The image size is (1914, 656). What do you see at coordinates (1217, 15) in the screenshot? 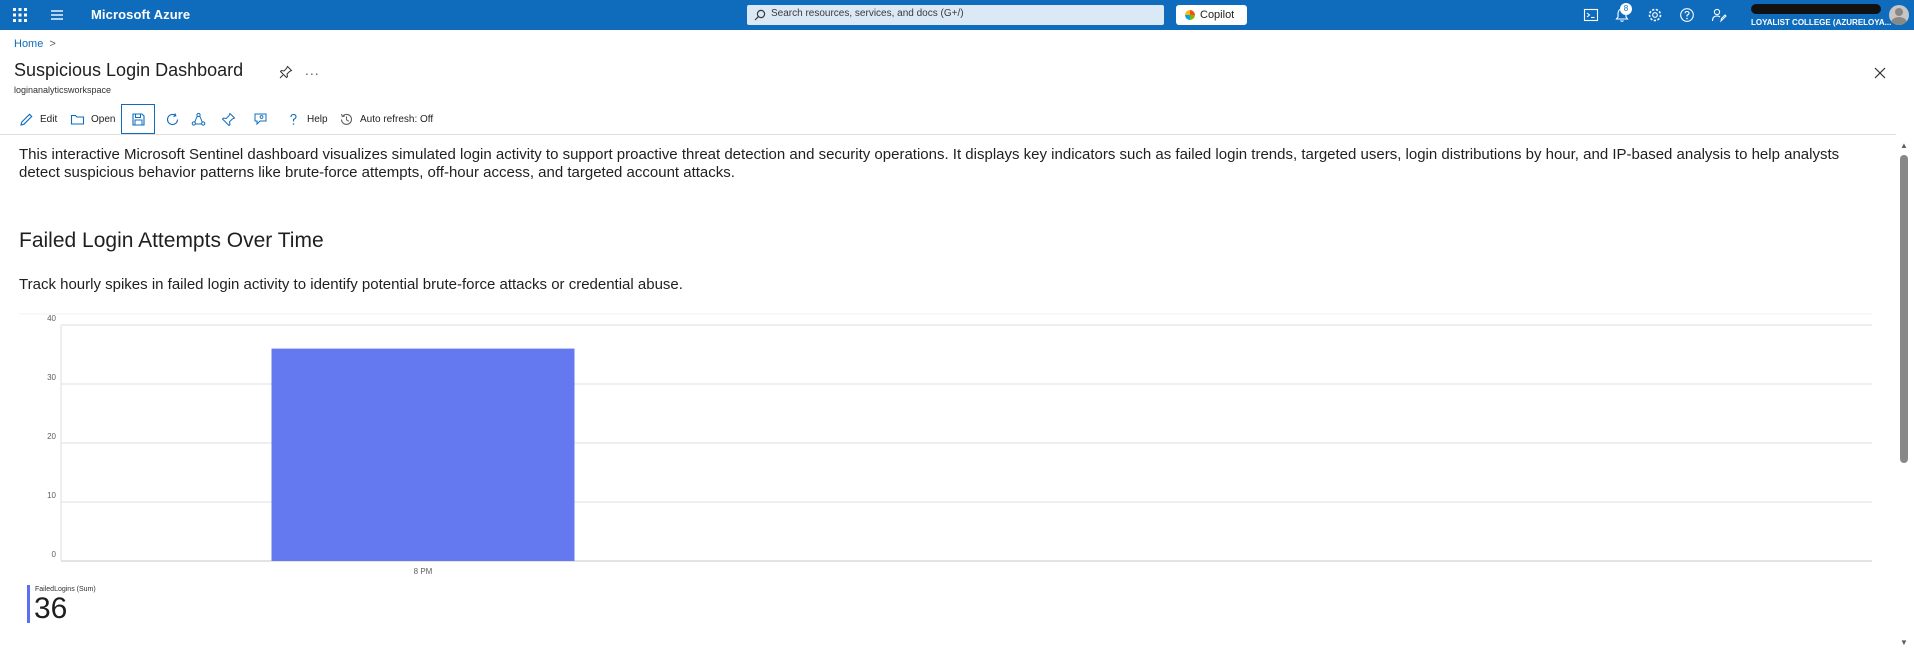
I see `copilot-label: Copilot` at bounding box center [1217, 15].